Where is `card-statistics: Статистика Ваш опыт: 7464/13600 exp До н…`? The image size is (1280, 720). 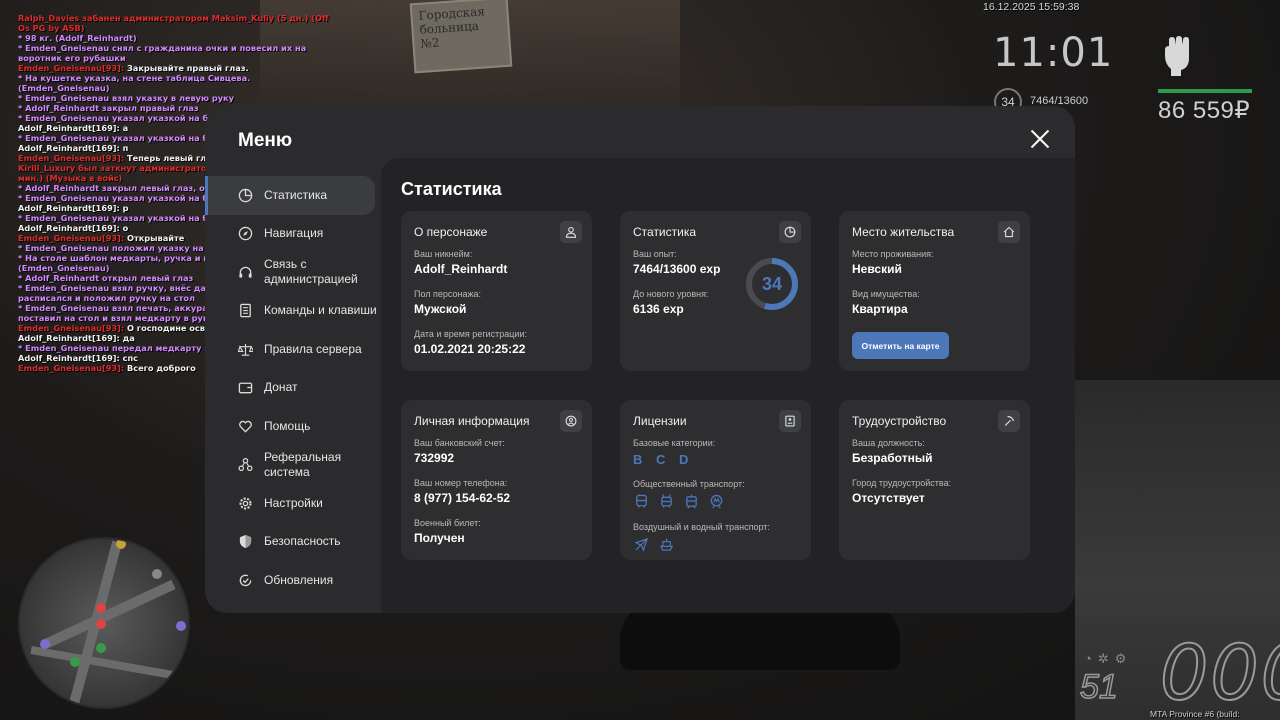 card-statistics: Статистика Ваш опыт: 7464/13600 exp До н… is located at coordinates (715, 291).